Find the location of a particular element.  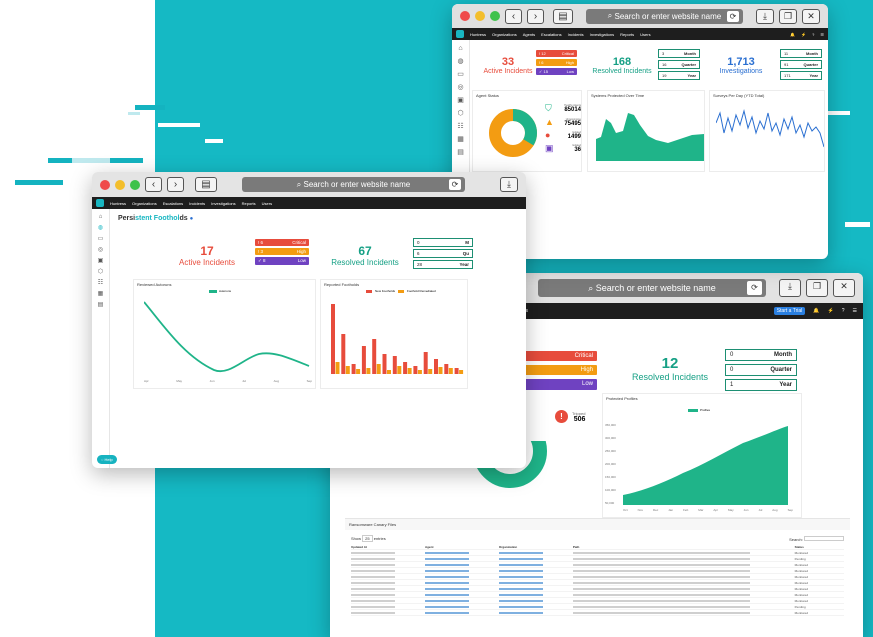

badge-high: ! 3 High is located at coordinates (282, 251).